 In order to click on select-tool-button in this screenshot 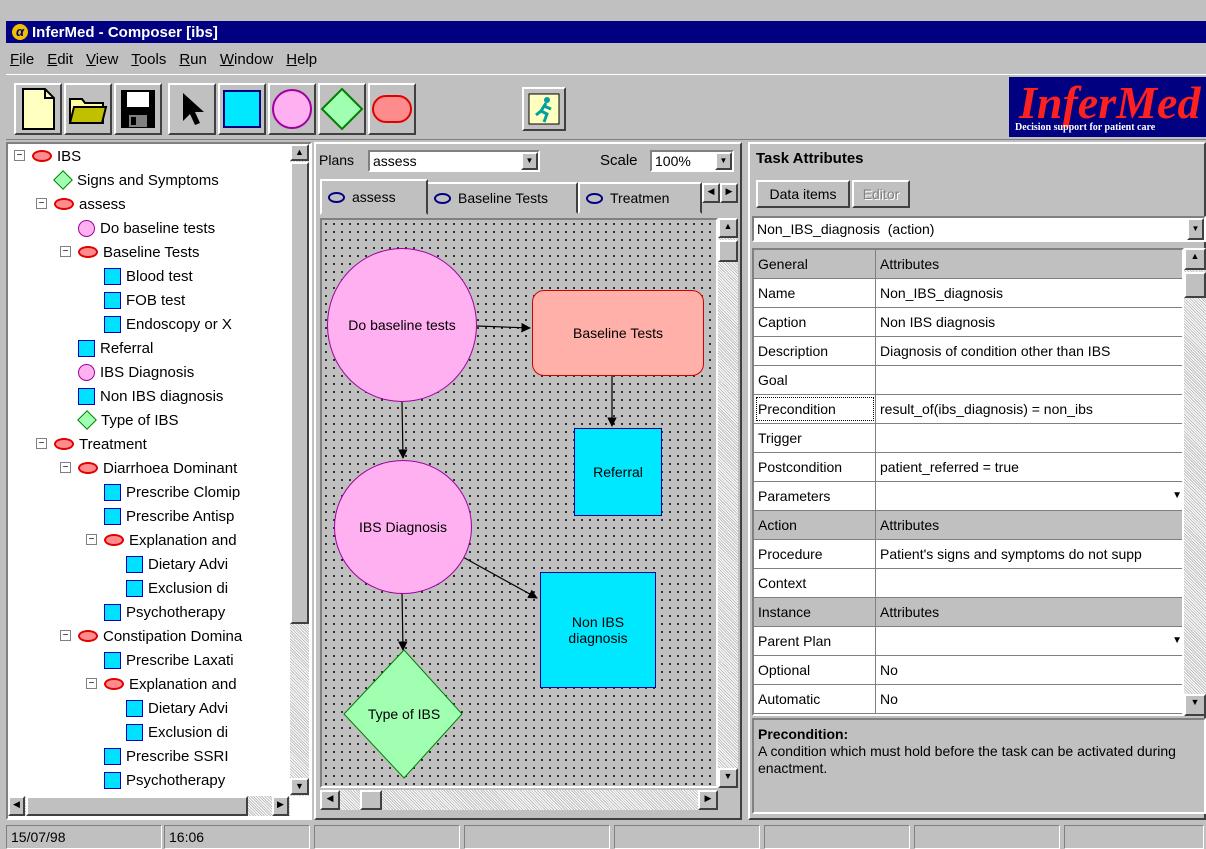, I will do `click(192, 109)`.